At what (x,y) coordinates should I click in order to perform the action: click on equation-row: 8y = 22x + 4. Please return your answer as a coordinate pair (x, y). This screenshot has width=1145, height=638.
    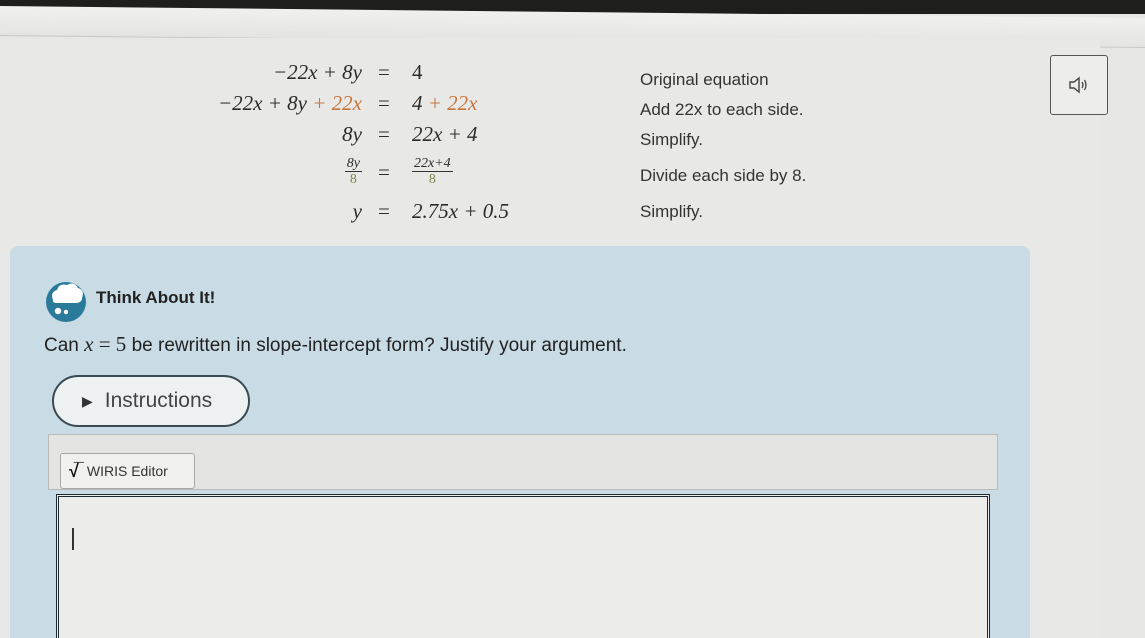
    Looking at the image, I should click on (310, 136).